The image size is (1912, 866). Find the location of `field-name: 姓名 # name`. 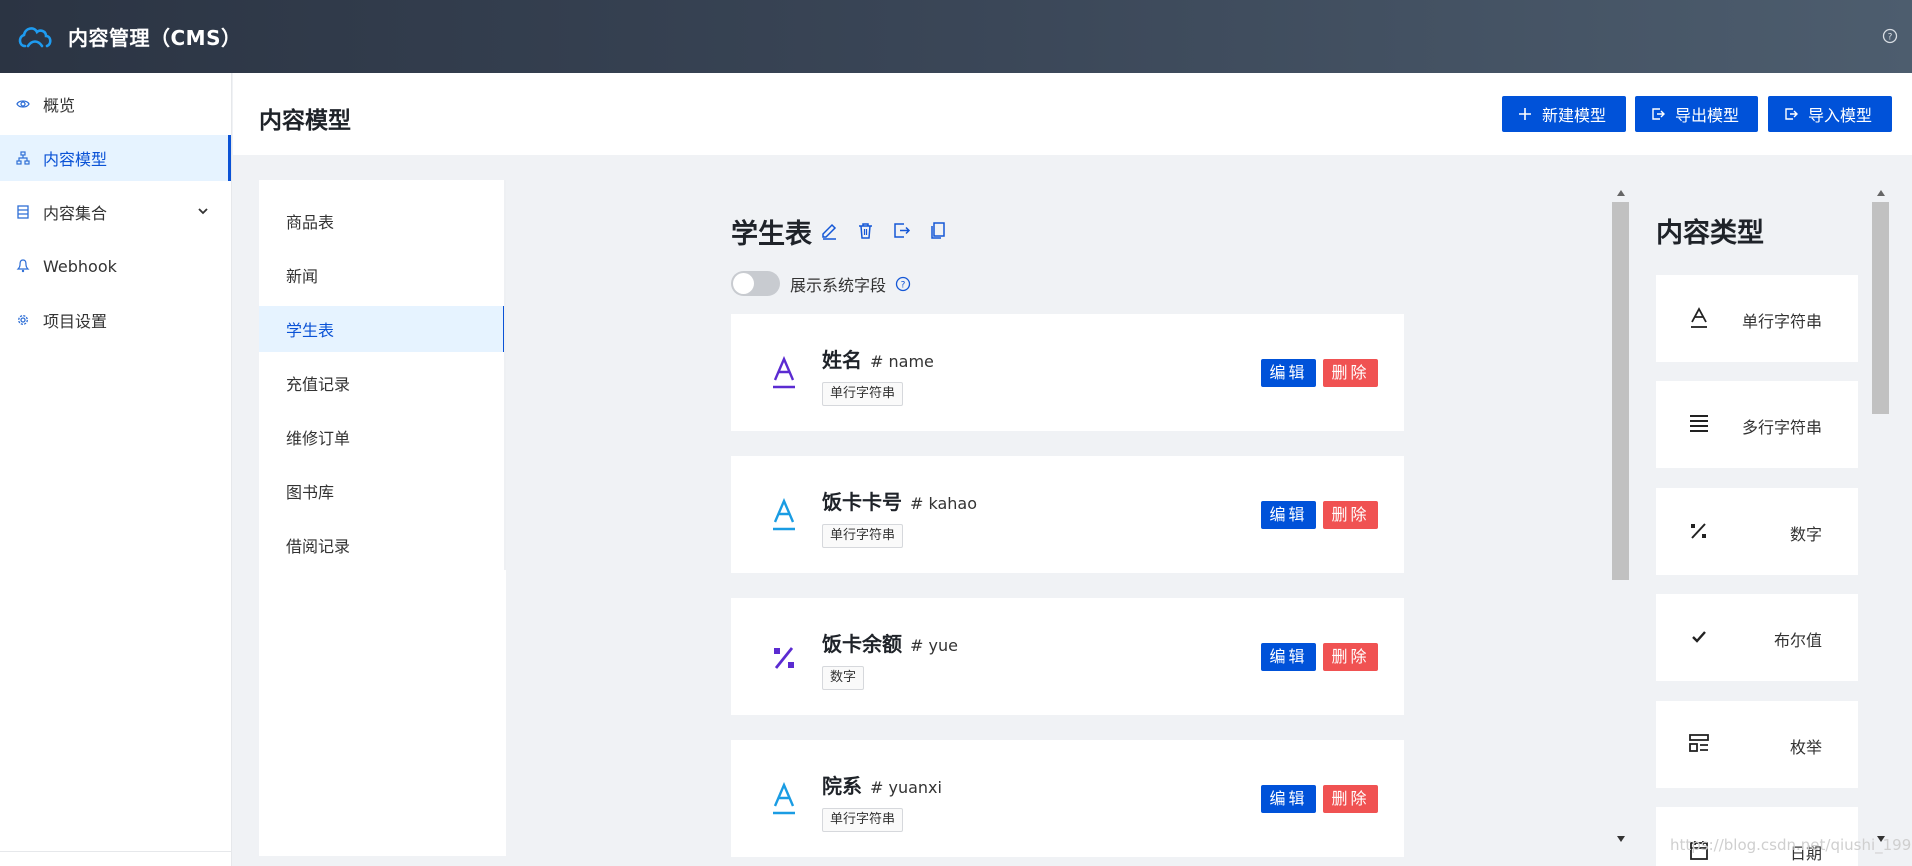

field-name: 姓名 # name is located at coordinates (878, 358).